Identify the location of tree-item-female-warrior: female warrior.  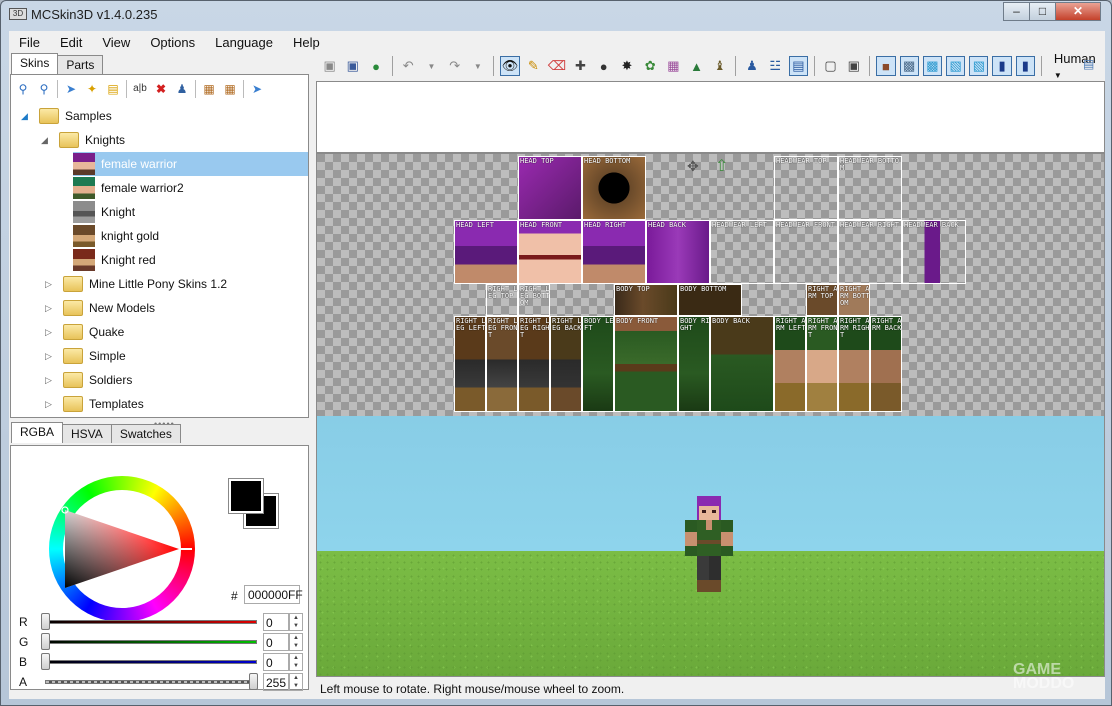
(190, 164).